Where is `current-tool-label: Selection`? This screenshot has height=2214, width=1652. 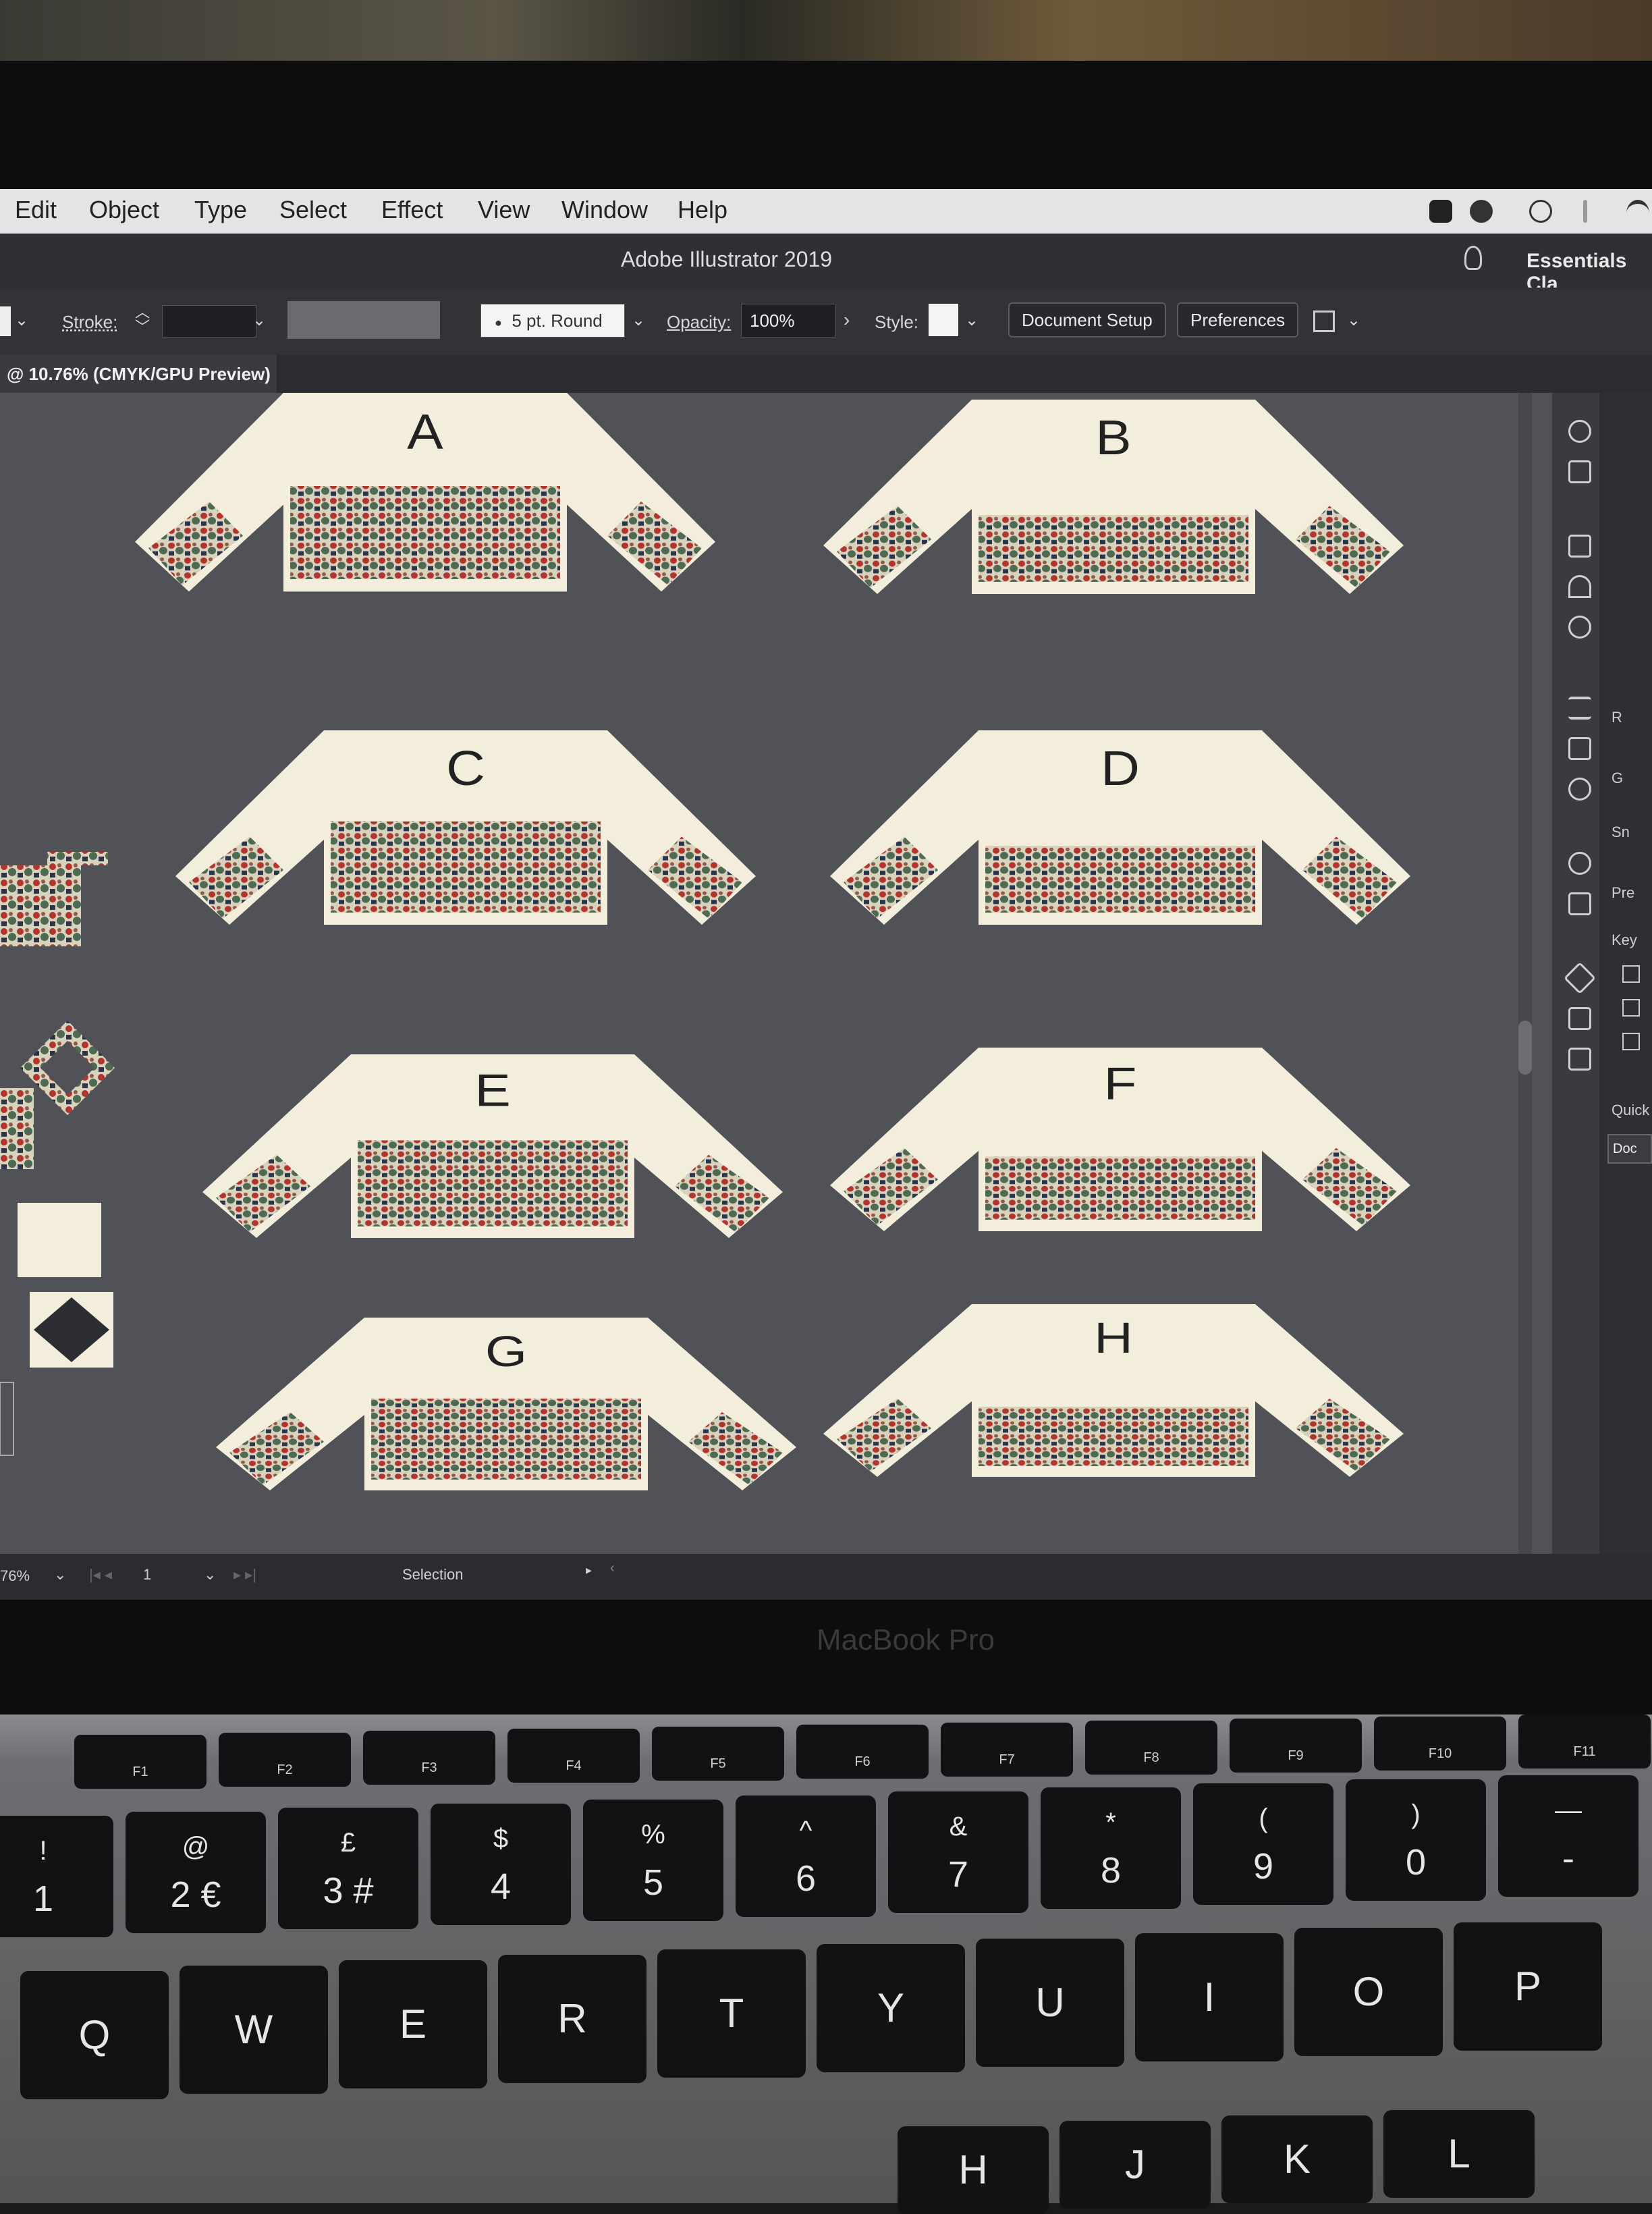
current-tool-label: Selection is located at coordinates (433, 1575).